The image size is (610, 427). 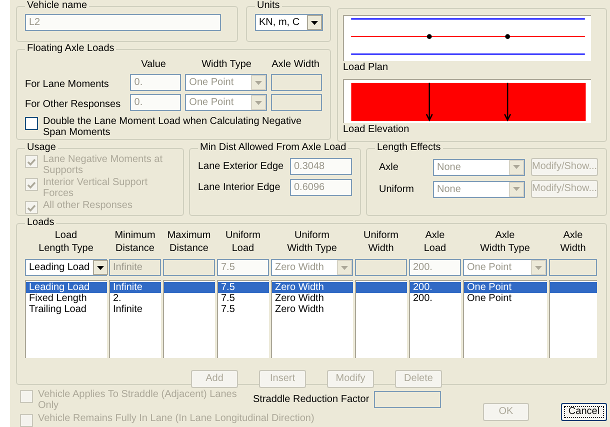 I want to click on column-header: Load Length Type, so click(x=66, y=242).